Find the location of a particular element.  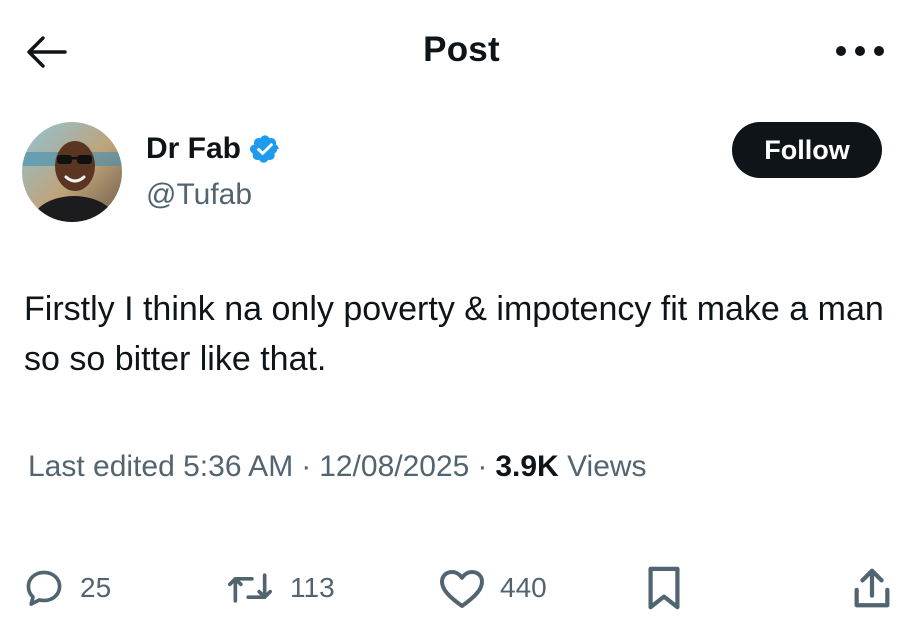

display-name: Dr Fab is located at coordinates (193, 149).